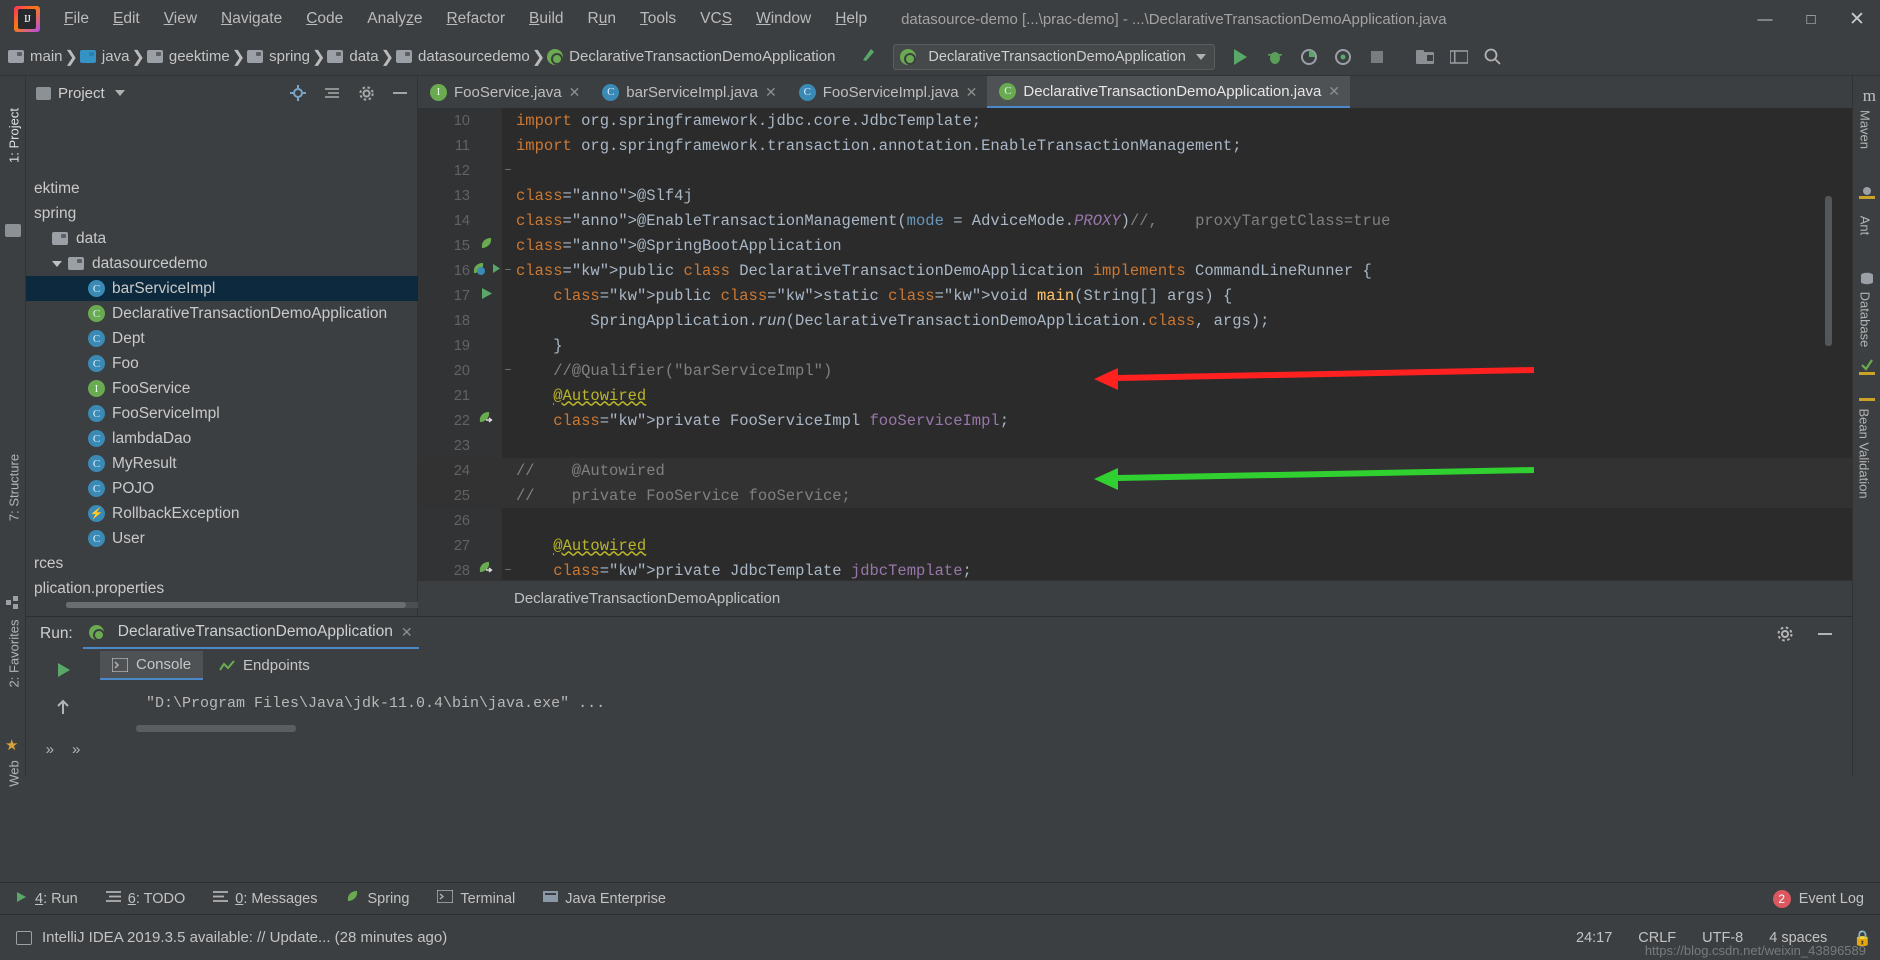 This screenshot has height=960, width=1880. Describe the element at coordinates (394, 19) in the screenshot. I see `menu-item-analyze: Analyze` at that location.